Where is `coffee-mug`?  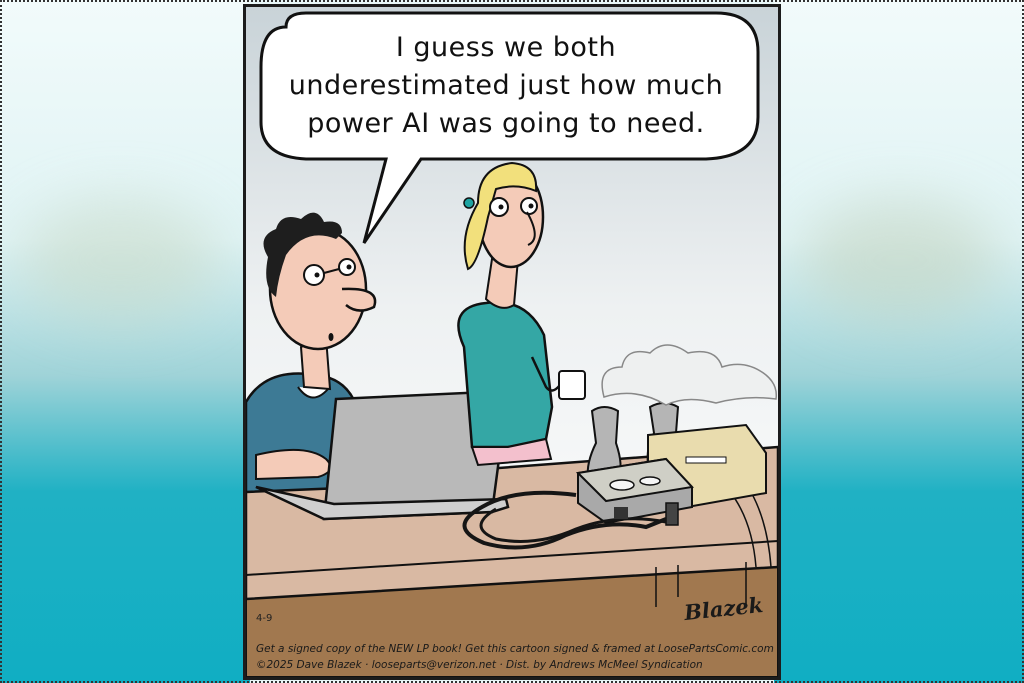
coffee-mug is located at coordinates (572, 385).